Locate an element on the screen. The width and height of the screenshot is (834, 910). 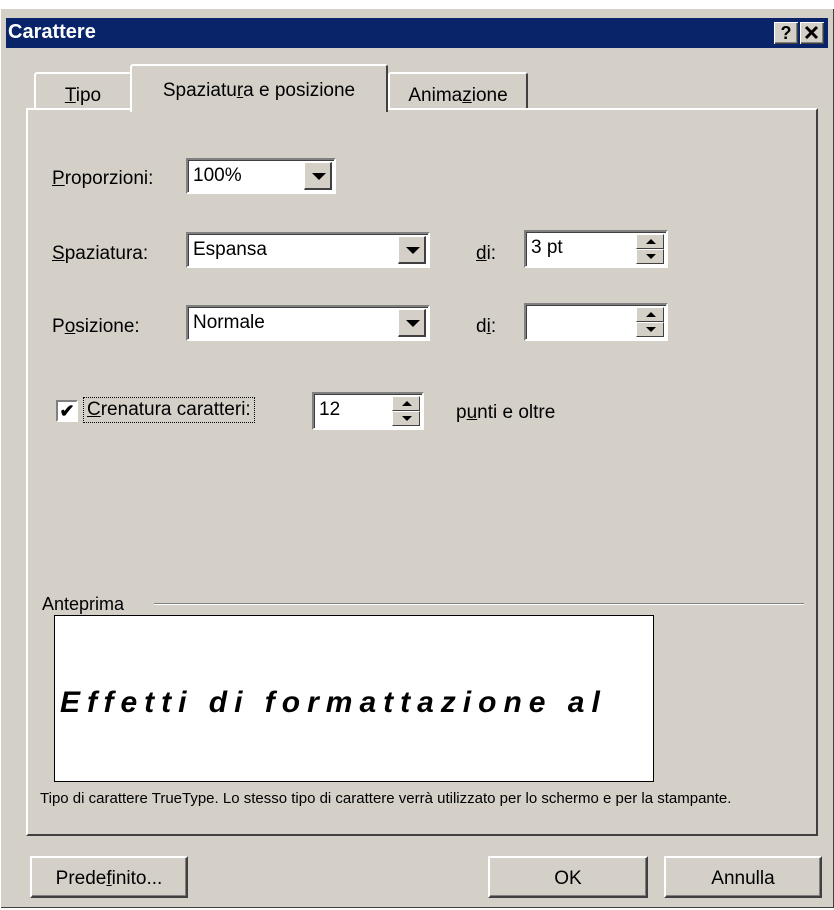
annulla-button-label: Annulla is located at coordinates (743, 878).